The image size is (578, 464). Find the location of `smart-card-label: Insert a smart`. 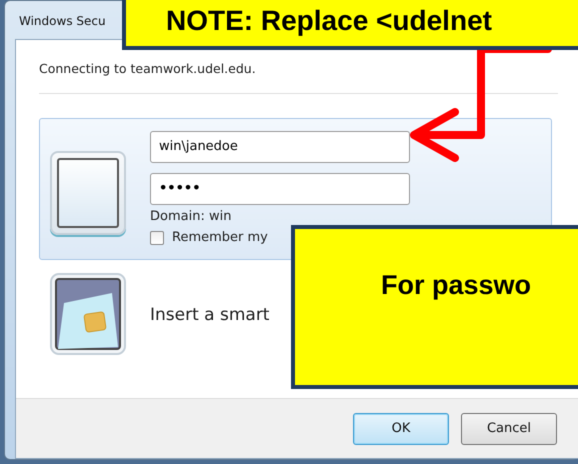

smart-card-label: Insert a smart is located at coordinates (210, 315).